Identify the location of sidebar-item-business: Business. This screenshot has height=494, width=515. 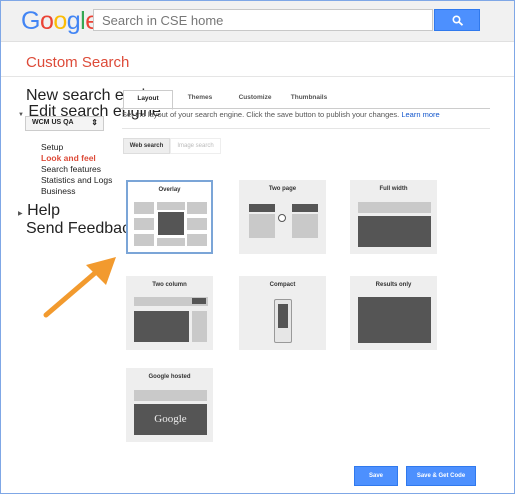
(58, 191).